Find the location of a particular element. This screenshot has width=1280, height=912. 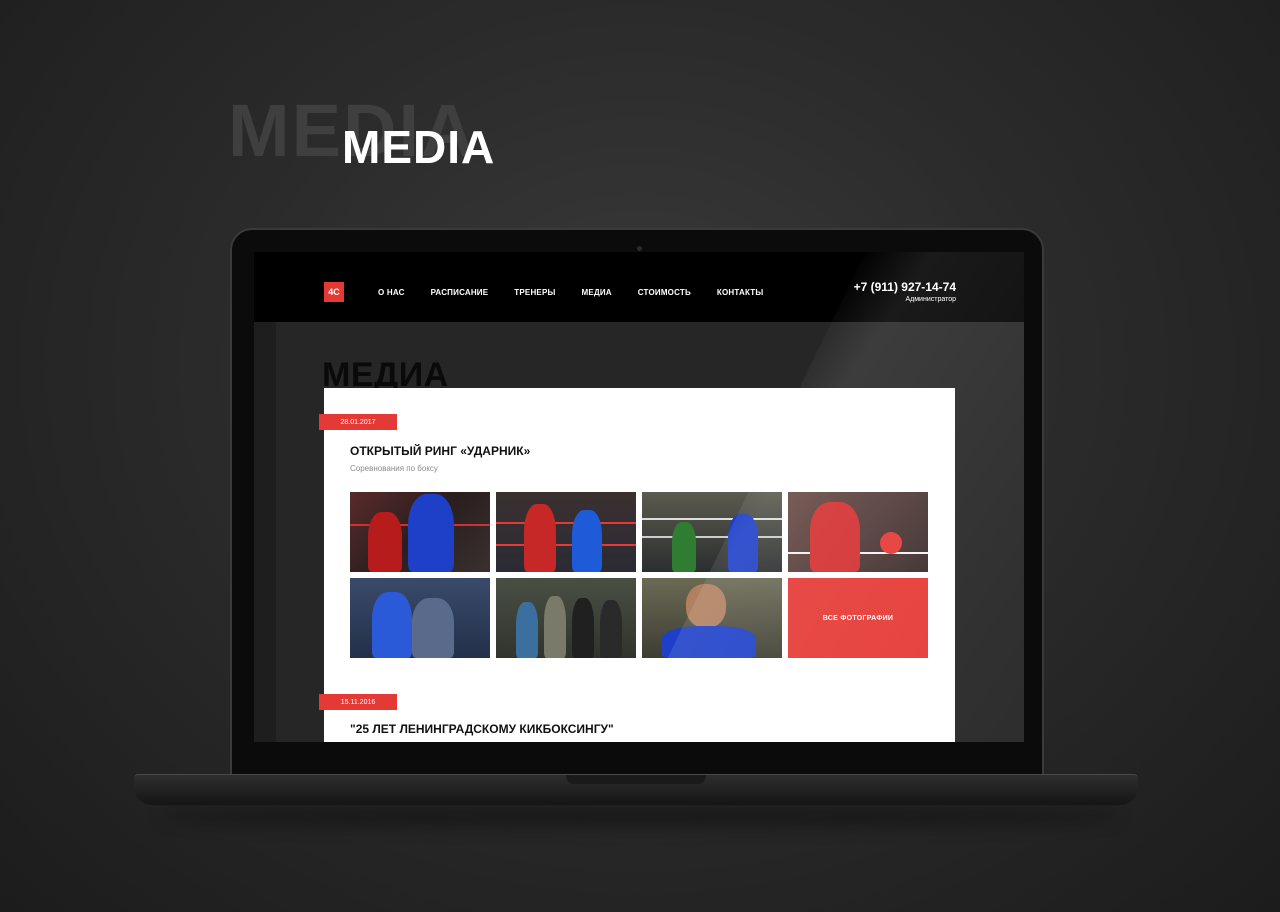

nav-link-pricing: СТОИМОСТЬ is located at coordinates (664, 292).